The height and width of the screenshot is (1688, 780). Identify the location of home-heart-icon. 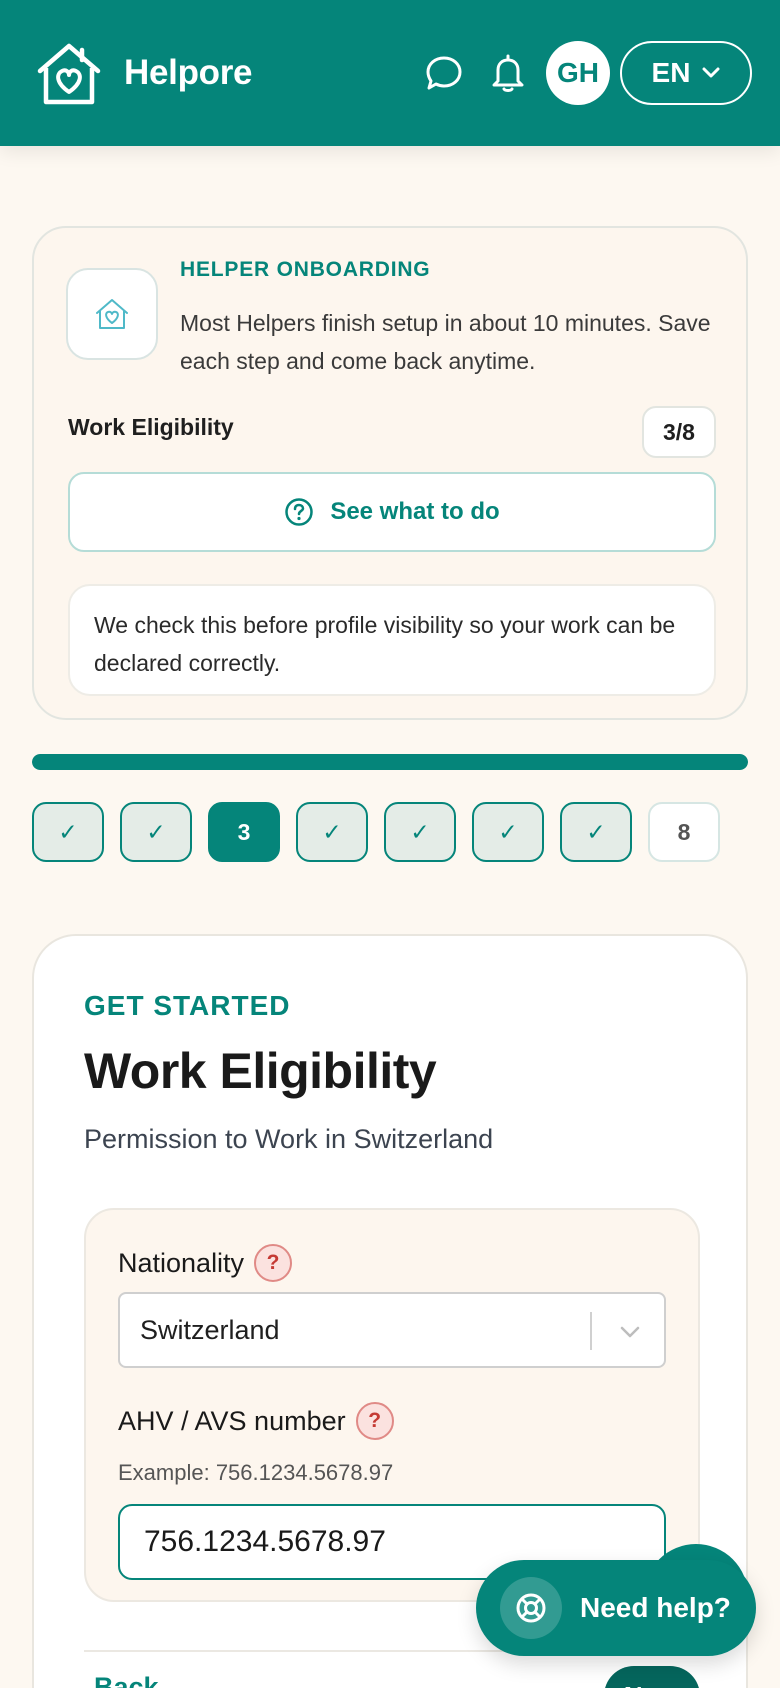
(112, 314).